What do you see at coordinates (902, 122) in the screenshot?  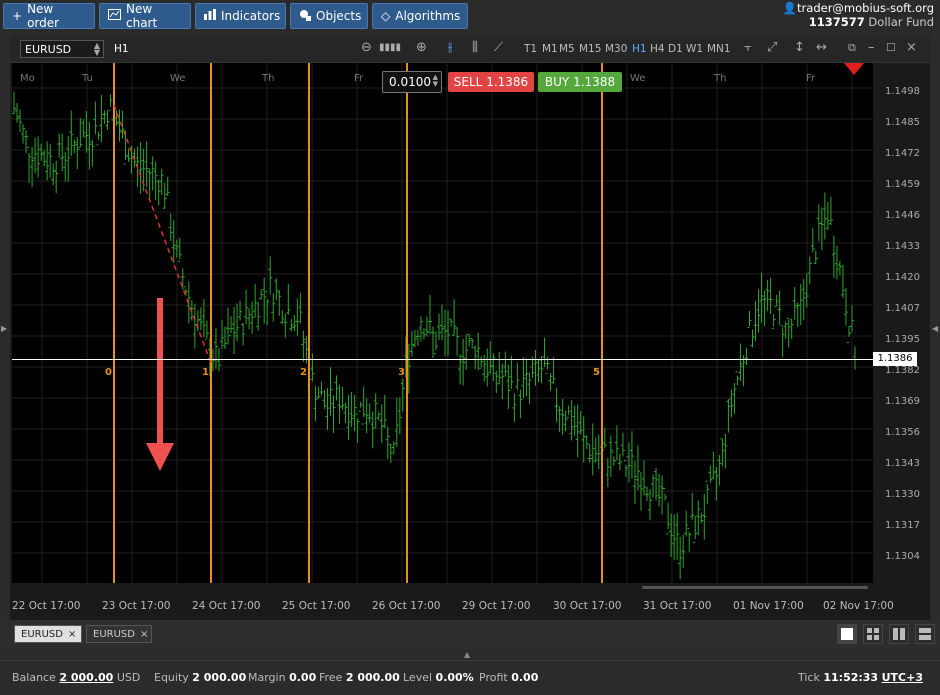 I see `price-tick-label: 1.1485` at bounding box center [902, 122].